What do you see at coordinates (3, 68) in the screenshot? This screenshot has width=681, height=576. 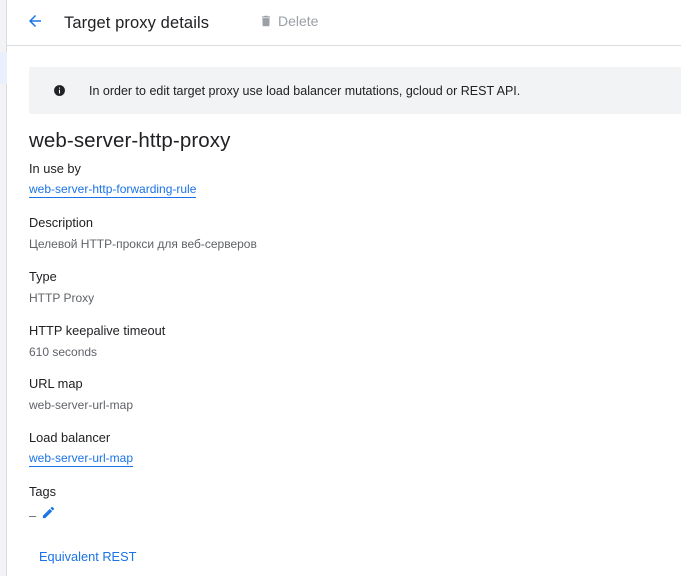 I see `left-nav-selected-item` at bounding box center [3, 68].